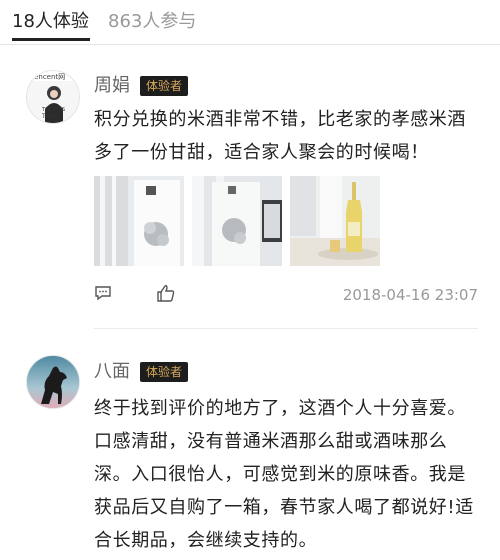 Image resolution: width=500 pixels, height=560 pixels. I want to click on avatar-logo-text: Tencent网, so click(48, 77).